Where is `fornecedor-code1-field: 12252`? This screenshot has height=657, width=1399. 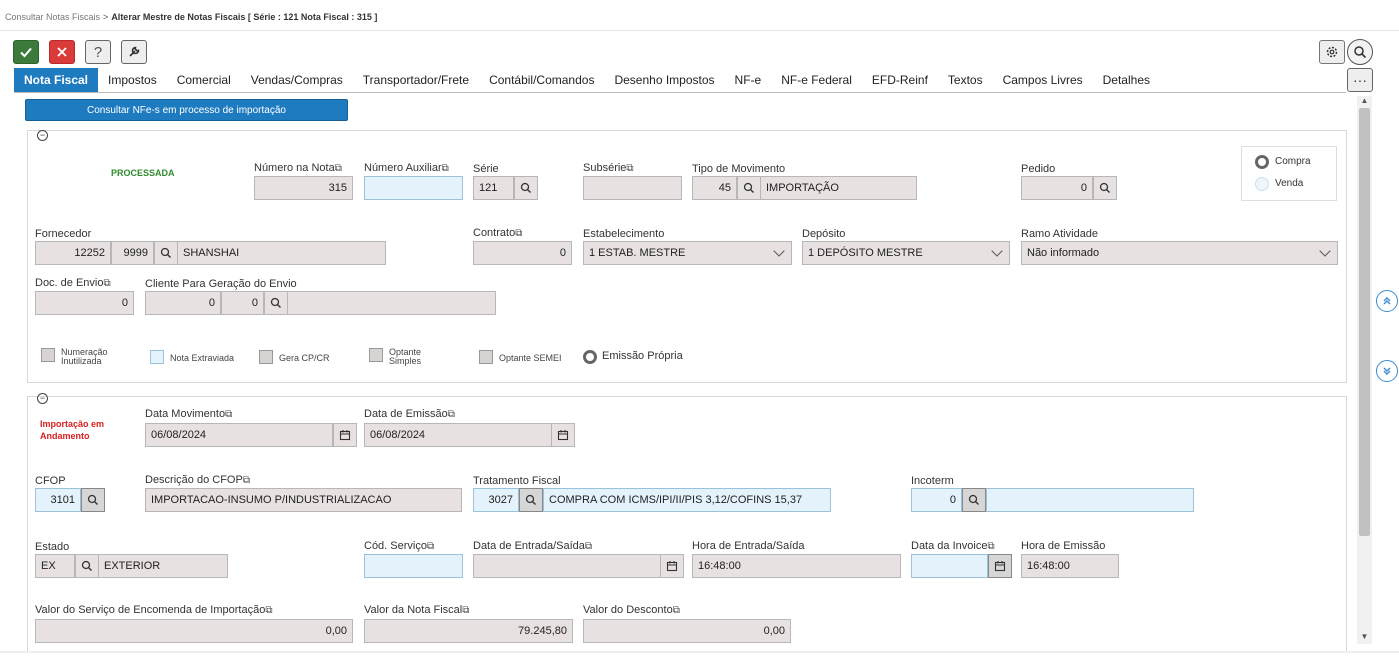 fornecedor-code1-field: 12252 is located at coordinates (73, 253).